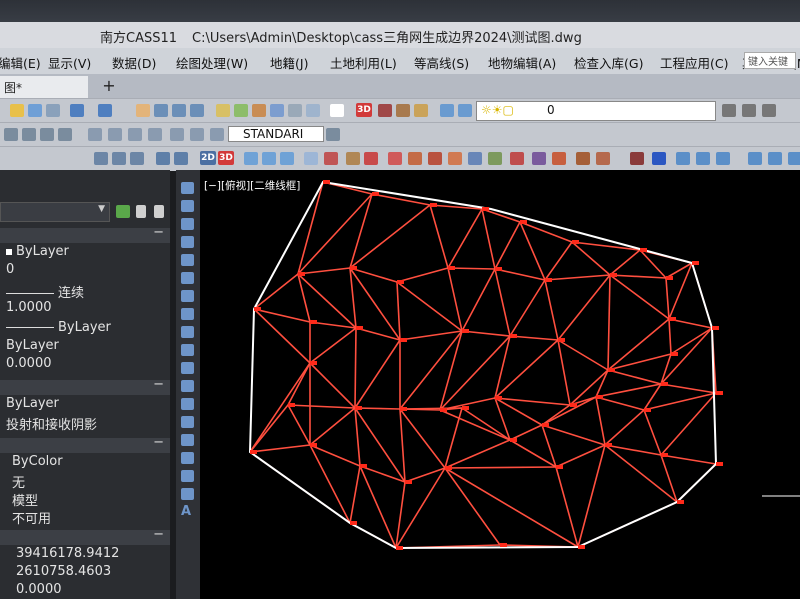 The height and width of the screenshot is (599, 800). Describe the element at coordinates (197, 134) in the screenshot. I see `dimension-continue-icon` at that location.